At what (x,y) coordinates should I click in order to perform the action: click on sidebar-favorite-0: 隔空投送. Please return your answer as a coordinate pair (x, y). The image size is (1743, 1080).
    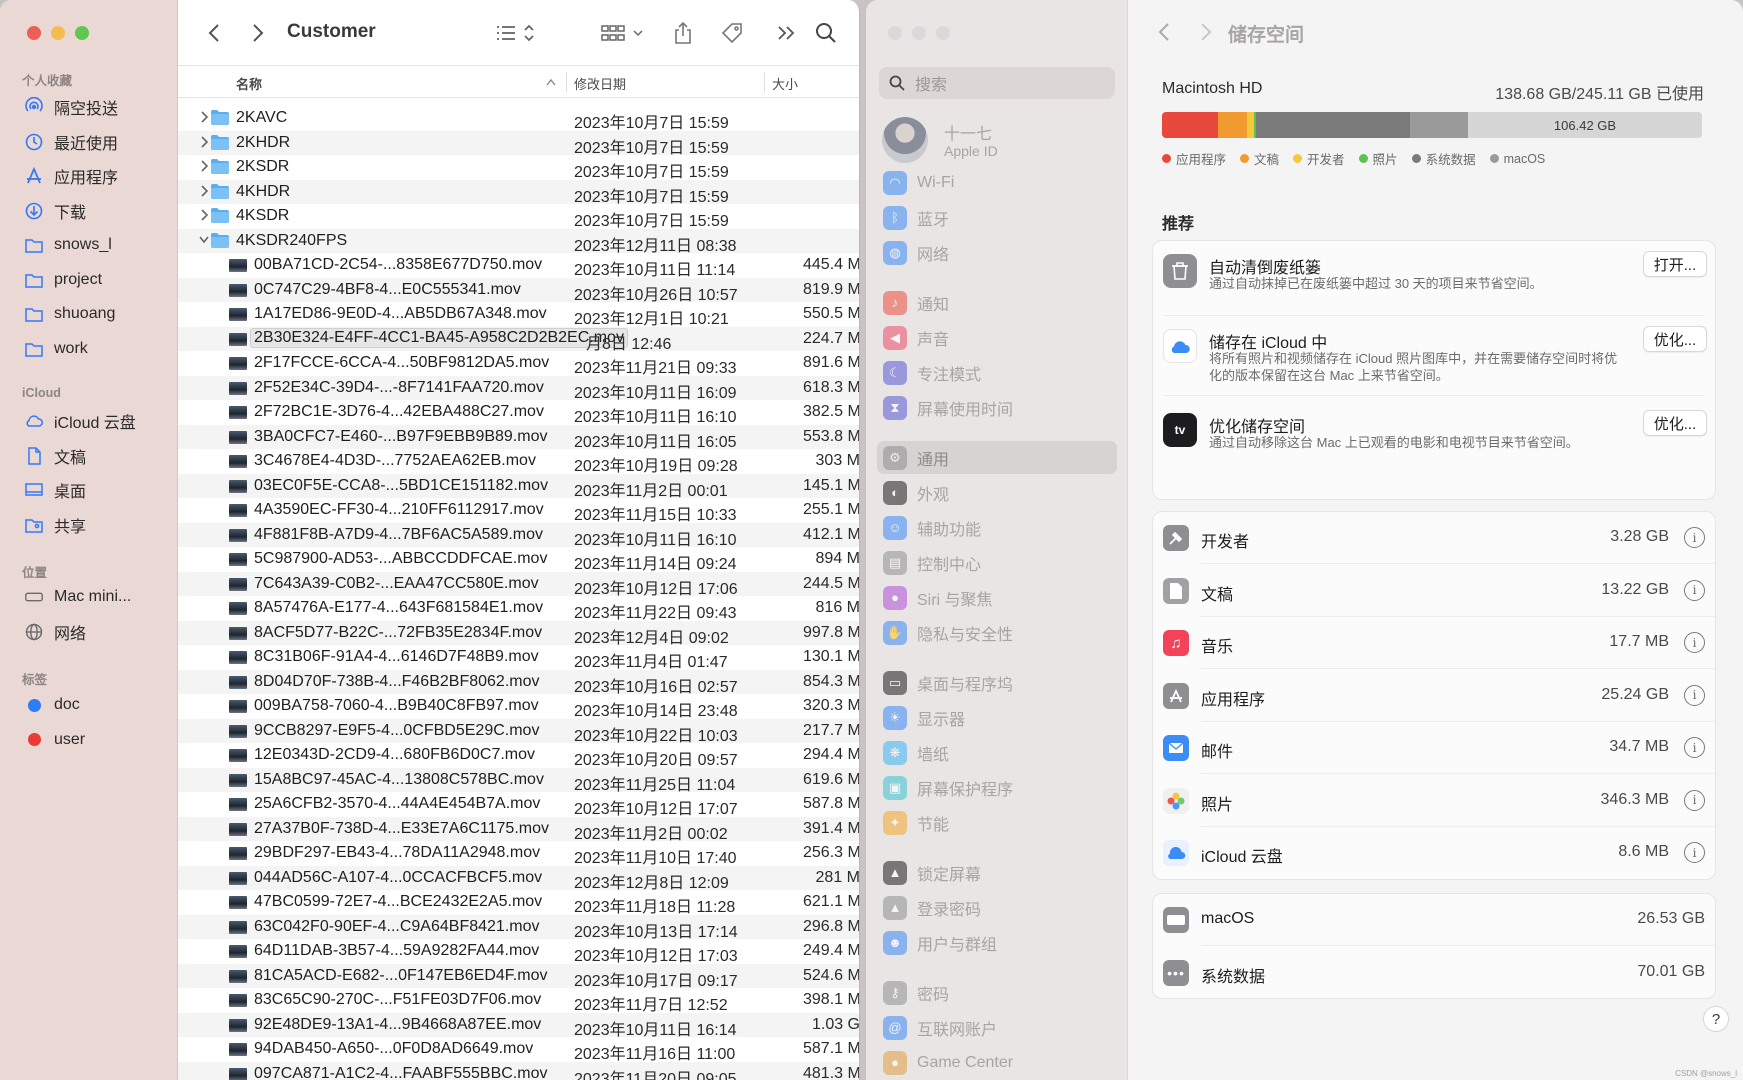
    Looking at the image, I should click on (71, 107).